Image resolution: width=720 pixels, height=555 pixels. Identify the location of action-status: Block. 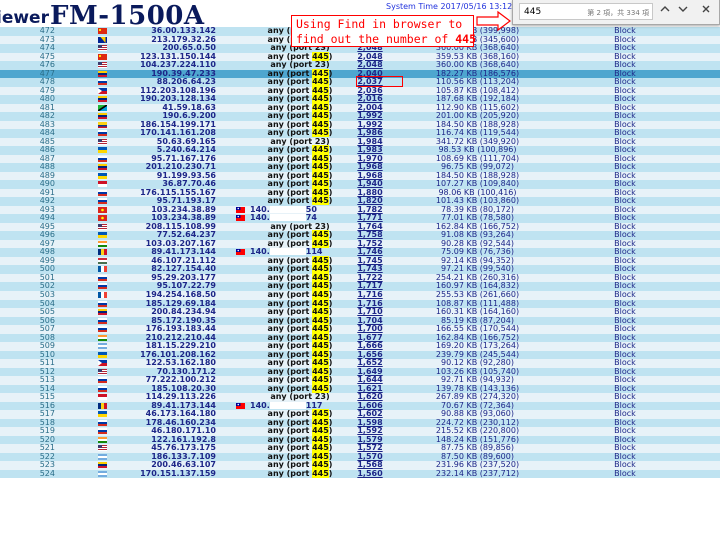
(625, 473).